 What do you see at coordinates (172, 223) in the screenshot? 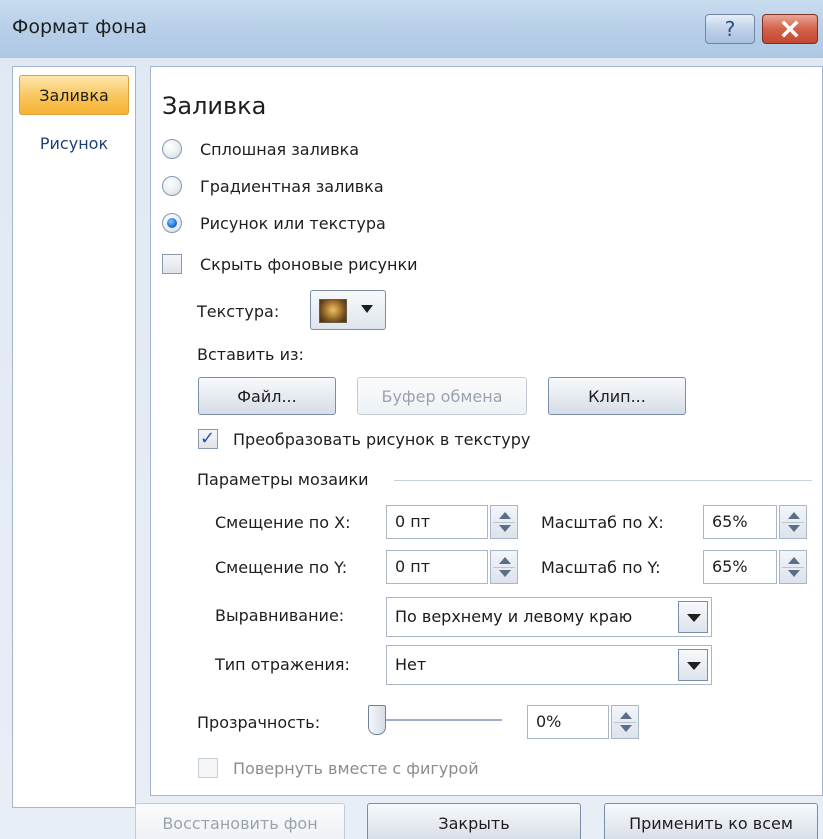
I see `picture-texture-fill-radio` at bounding box center [172, 223].